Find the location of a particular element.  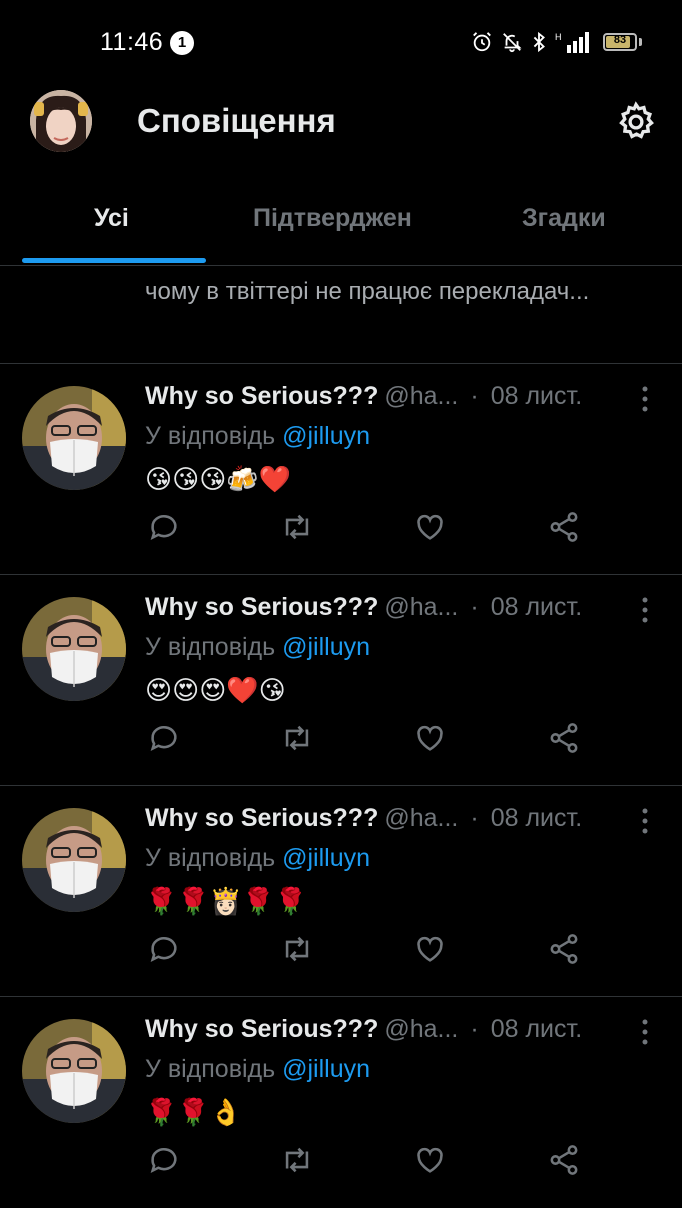

page-title: Сповіщення is located at coordinates (236, 120).